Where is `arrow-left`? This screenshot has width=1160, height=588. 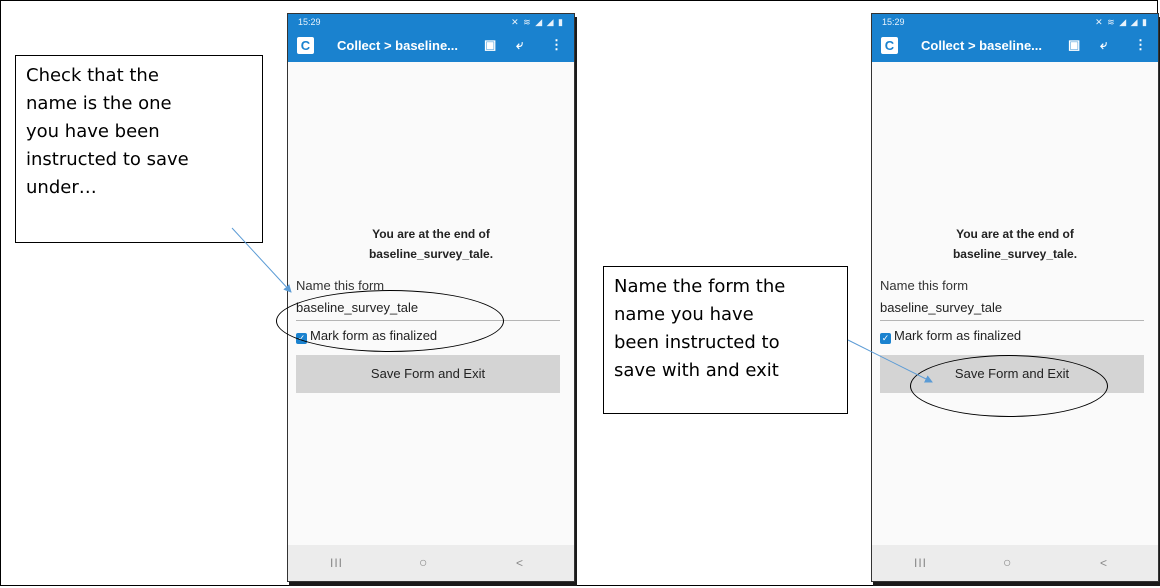
arrow-left is located at coordinates (261, 260).